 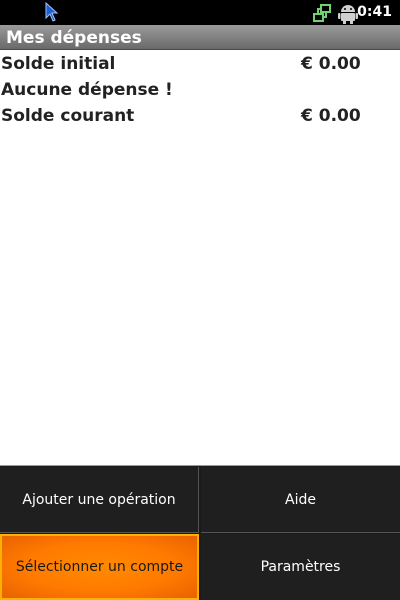 What do you see at coordinates (300, 567) in the screenshot?
I see `settings-button: Paramètres` at bounding box center [300, 567].